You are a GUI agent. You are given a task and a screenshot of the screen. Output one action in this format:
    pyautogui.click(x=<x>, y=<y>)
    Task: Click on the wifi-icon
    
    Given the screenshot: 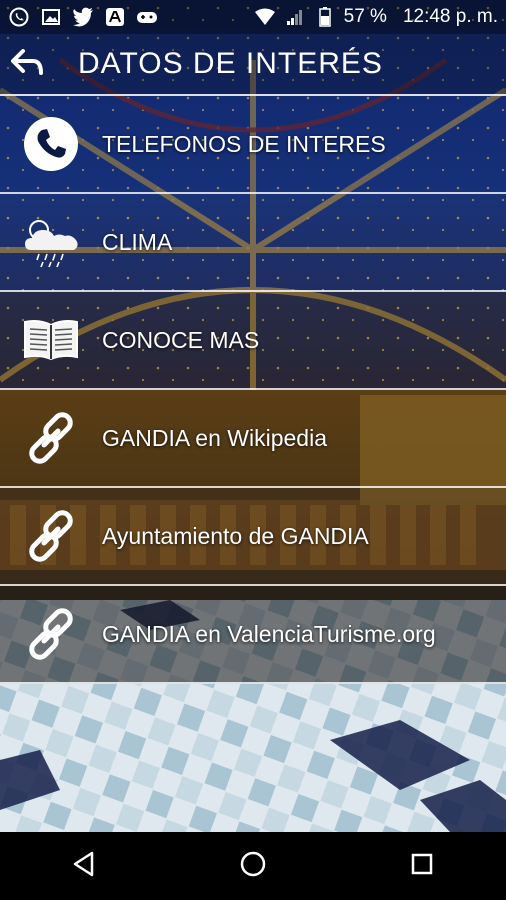 What is the action you would take?
    pyautogui.click(x=265, y=17)
    